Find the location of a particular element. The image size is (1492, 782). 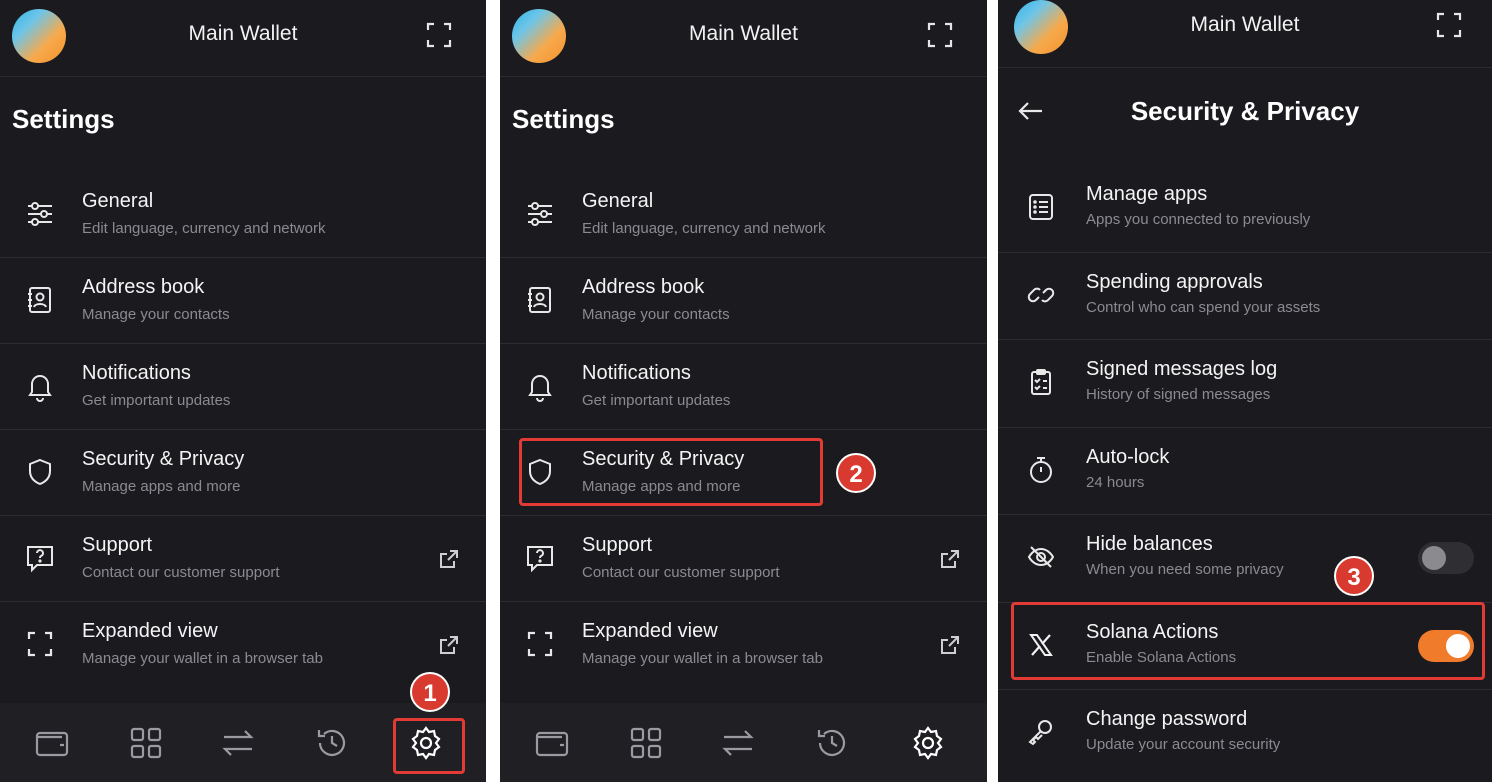

step-badge-3: 3 is located at coordinates (1354, 576).